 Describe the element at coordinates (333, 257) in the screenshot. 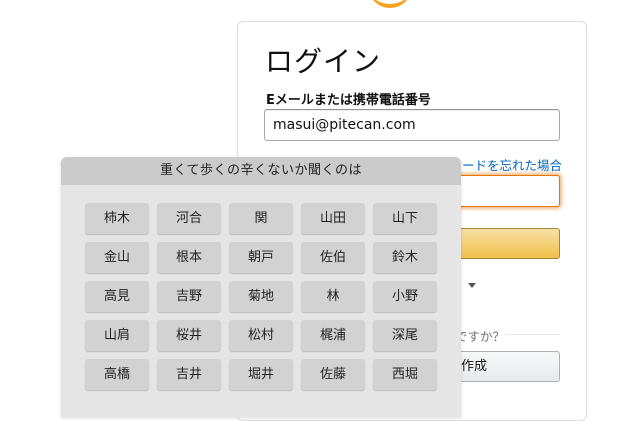

I see `name-button: 佐伯` at that location.